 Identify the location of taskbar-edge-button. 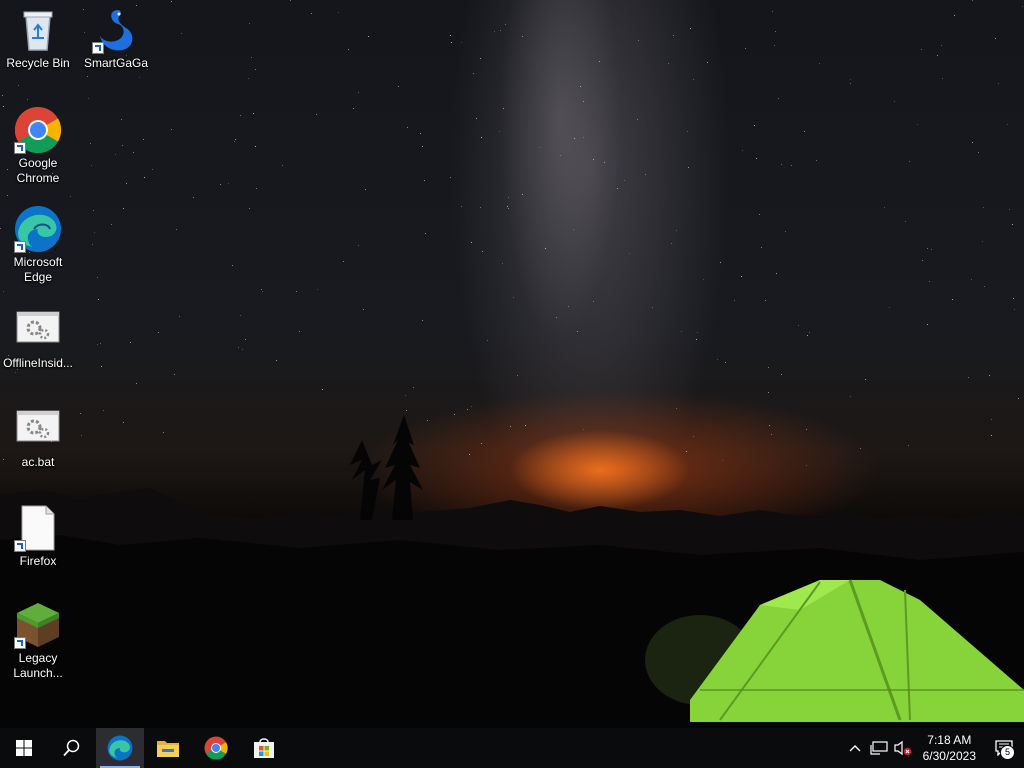
(120, 748).